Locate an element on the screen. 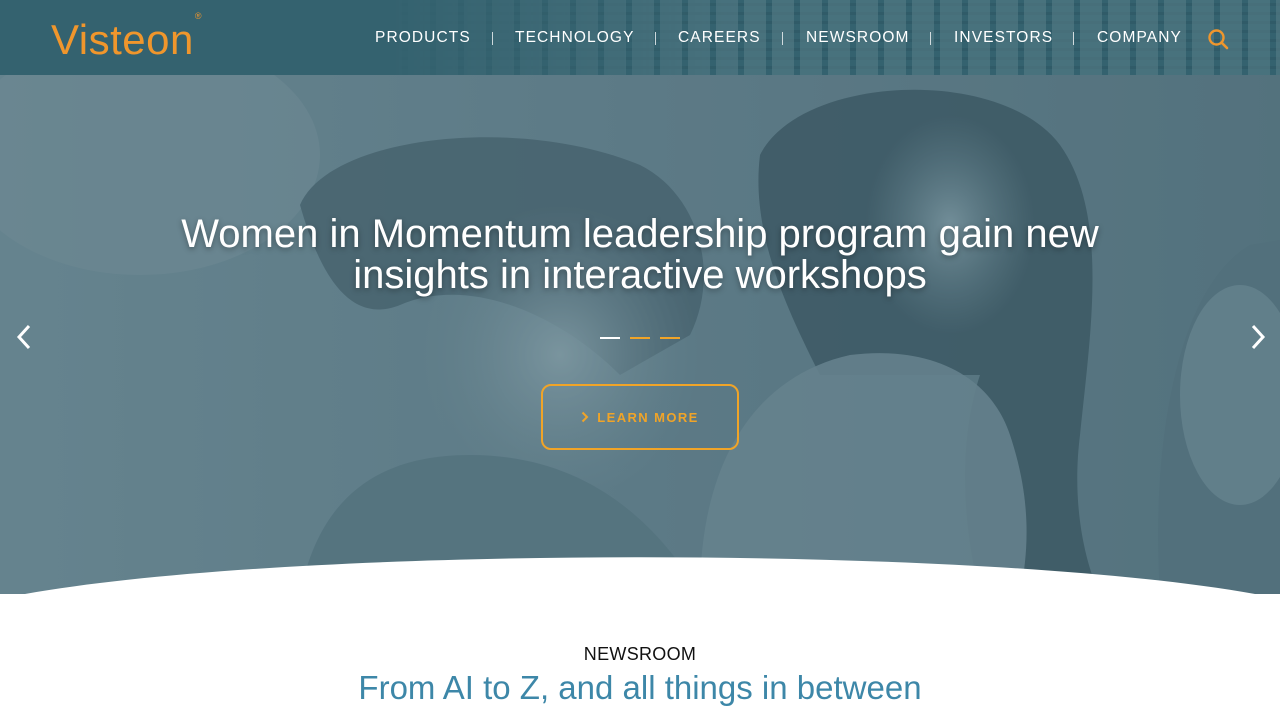 Image resolution: width=1280 pixels, height=720 pixels. nav-item-company: COMPANY is located at coordinates (1139, 38).